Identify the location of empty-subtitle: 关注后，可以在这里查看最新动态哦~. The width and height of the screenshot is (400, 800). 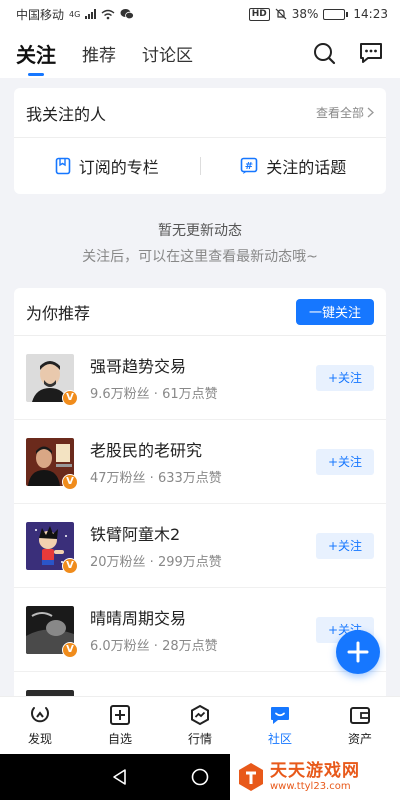
(200, 257).